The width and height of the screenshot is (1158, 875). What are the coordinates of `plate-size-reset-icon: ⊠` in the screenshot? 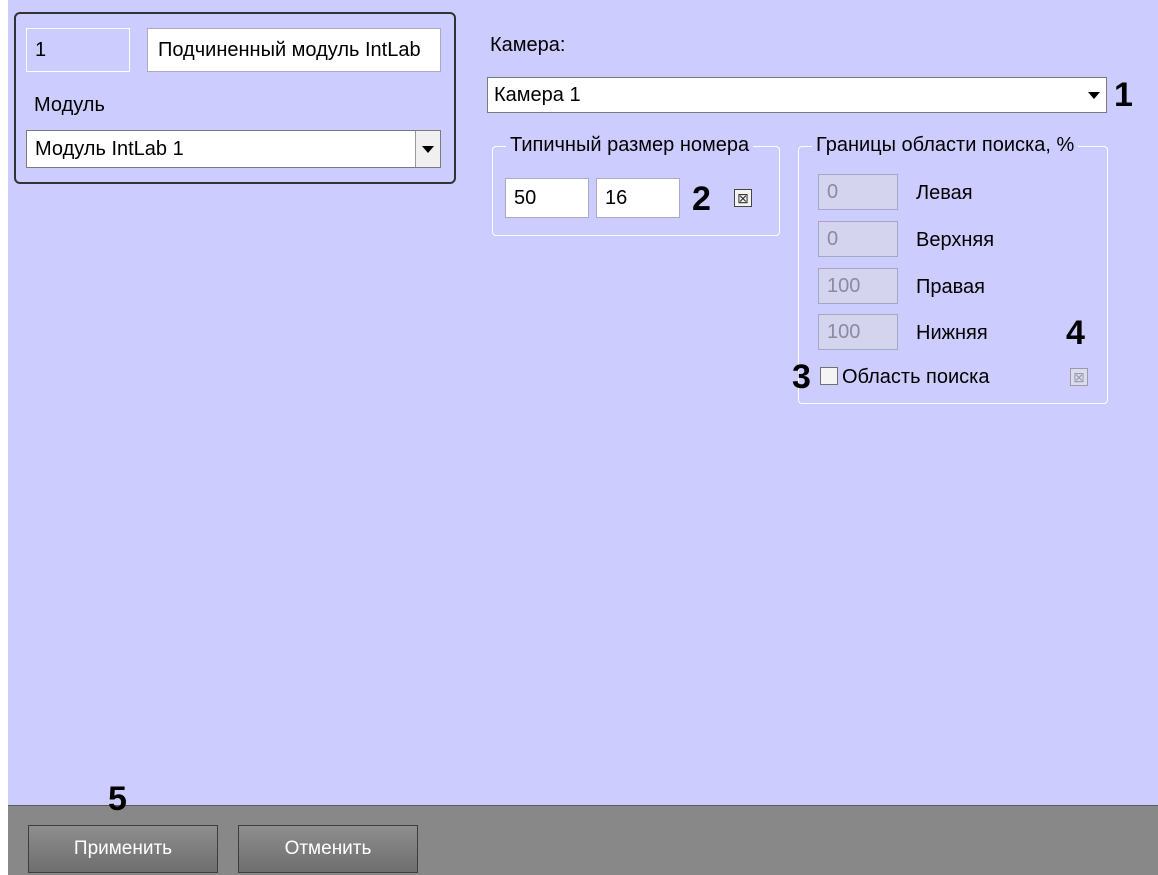 It's located at (743, 198).